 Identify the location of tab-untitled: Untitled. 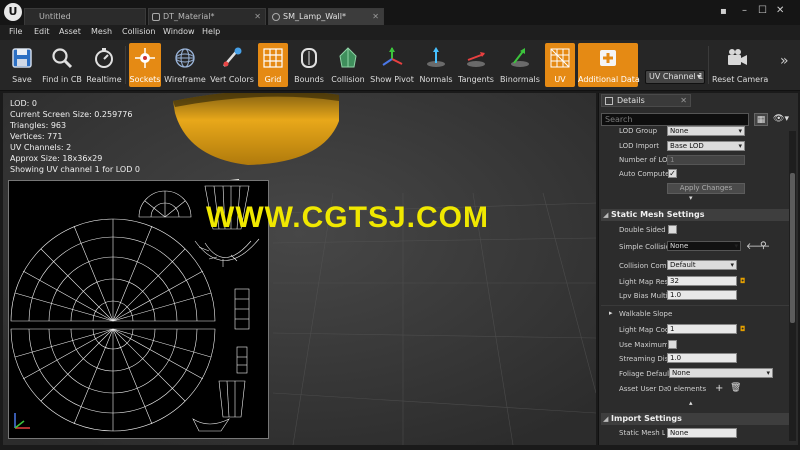
(85, 16).